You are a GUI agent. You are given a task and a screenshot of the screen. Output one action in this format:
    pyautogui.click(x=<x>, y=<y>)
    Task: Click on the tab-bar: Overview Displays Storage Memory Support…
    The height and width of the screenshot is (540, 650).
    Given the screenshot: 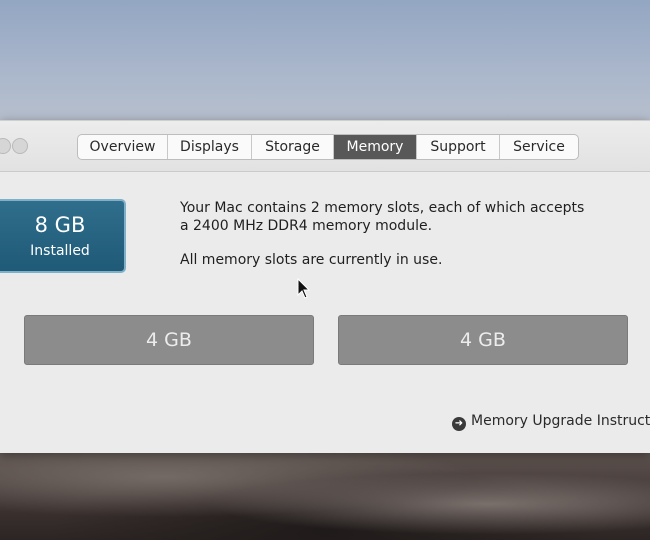 What is the action you would take?
    pyautogui.click(x=328, y=147)
    